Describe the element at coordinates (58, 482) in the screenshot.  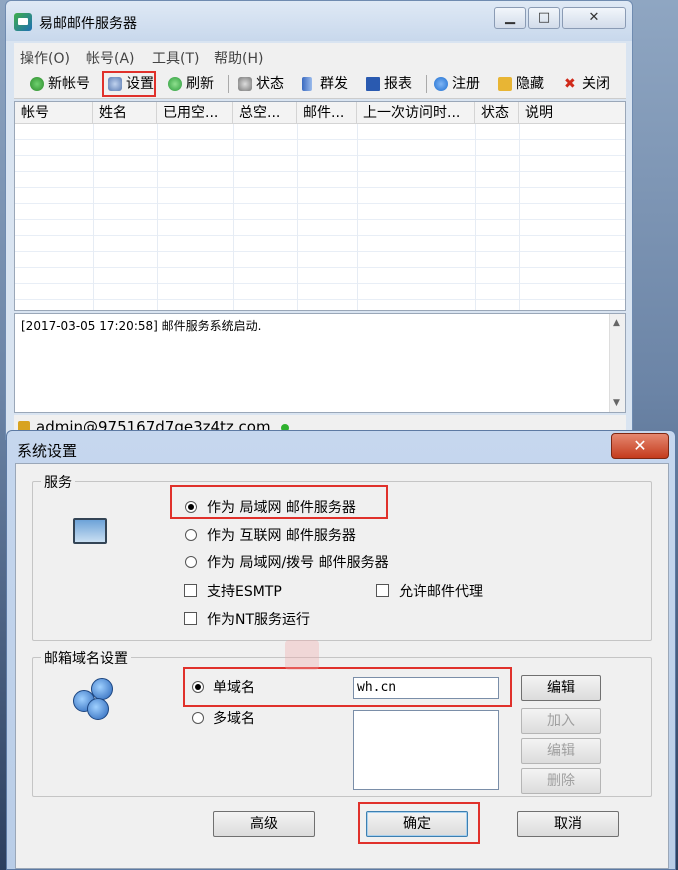
I see `service-group-label: 服务` at that location.